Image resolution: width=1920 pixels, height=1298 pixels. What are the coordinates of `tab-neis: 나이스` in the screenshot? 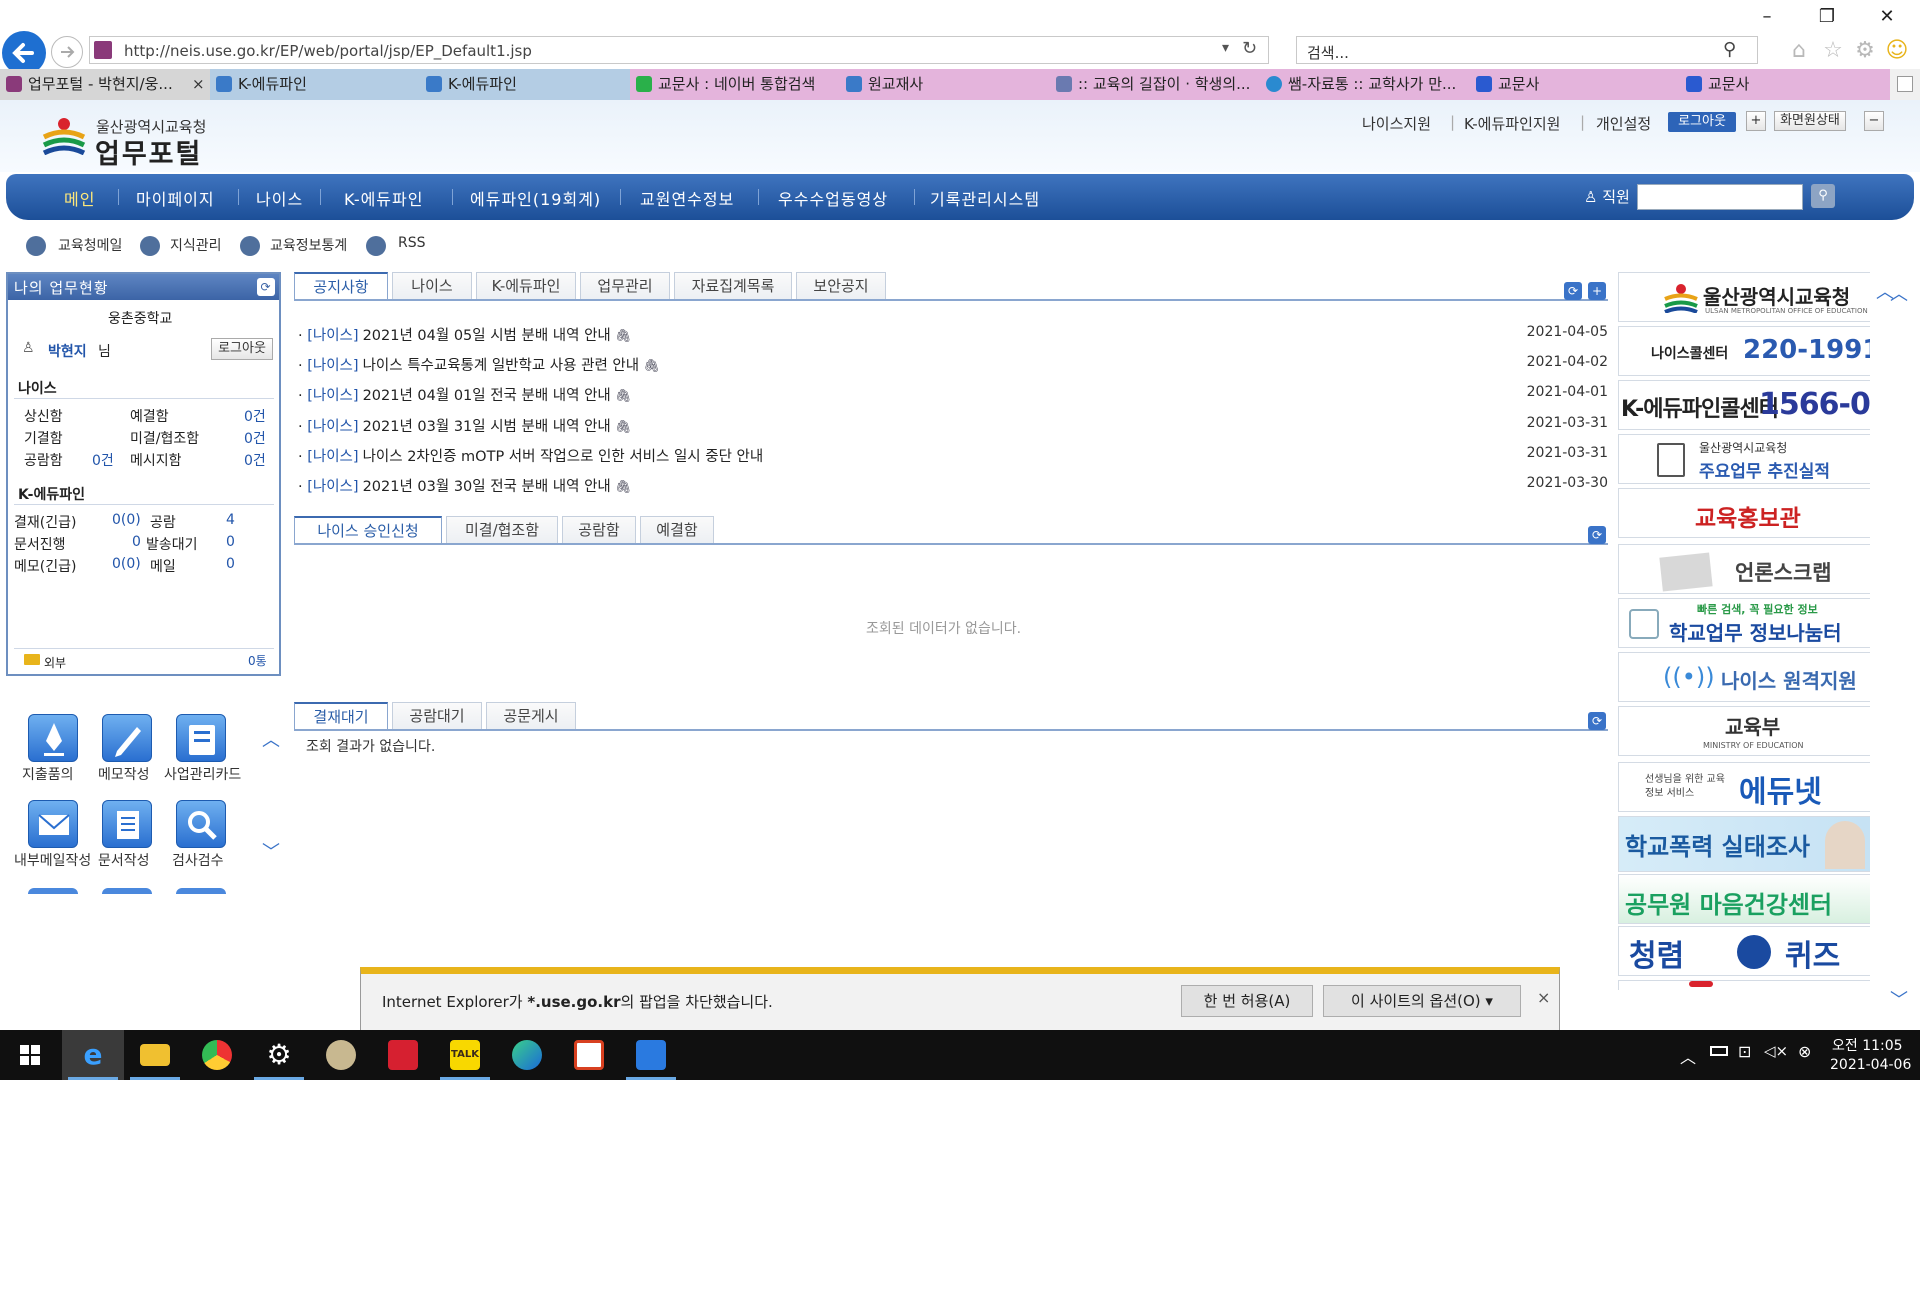 It's located at (432, 286).